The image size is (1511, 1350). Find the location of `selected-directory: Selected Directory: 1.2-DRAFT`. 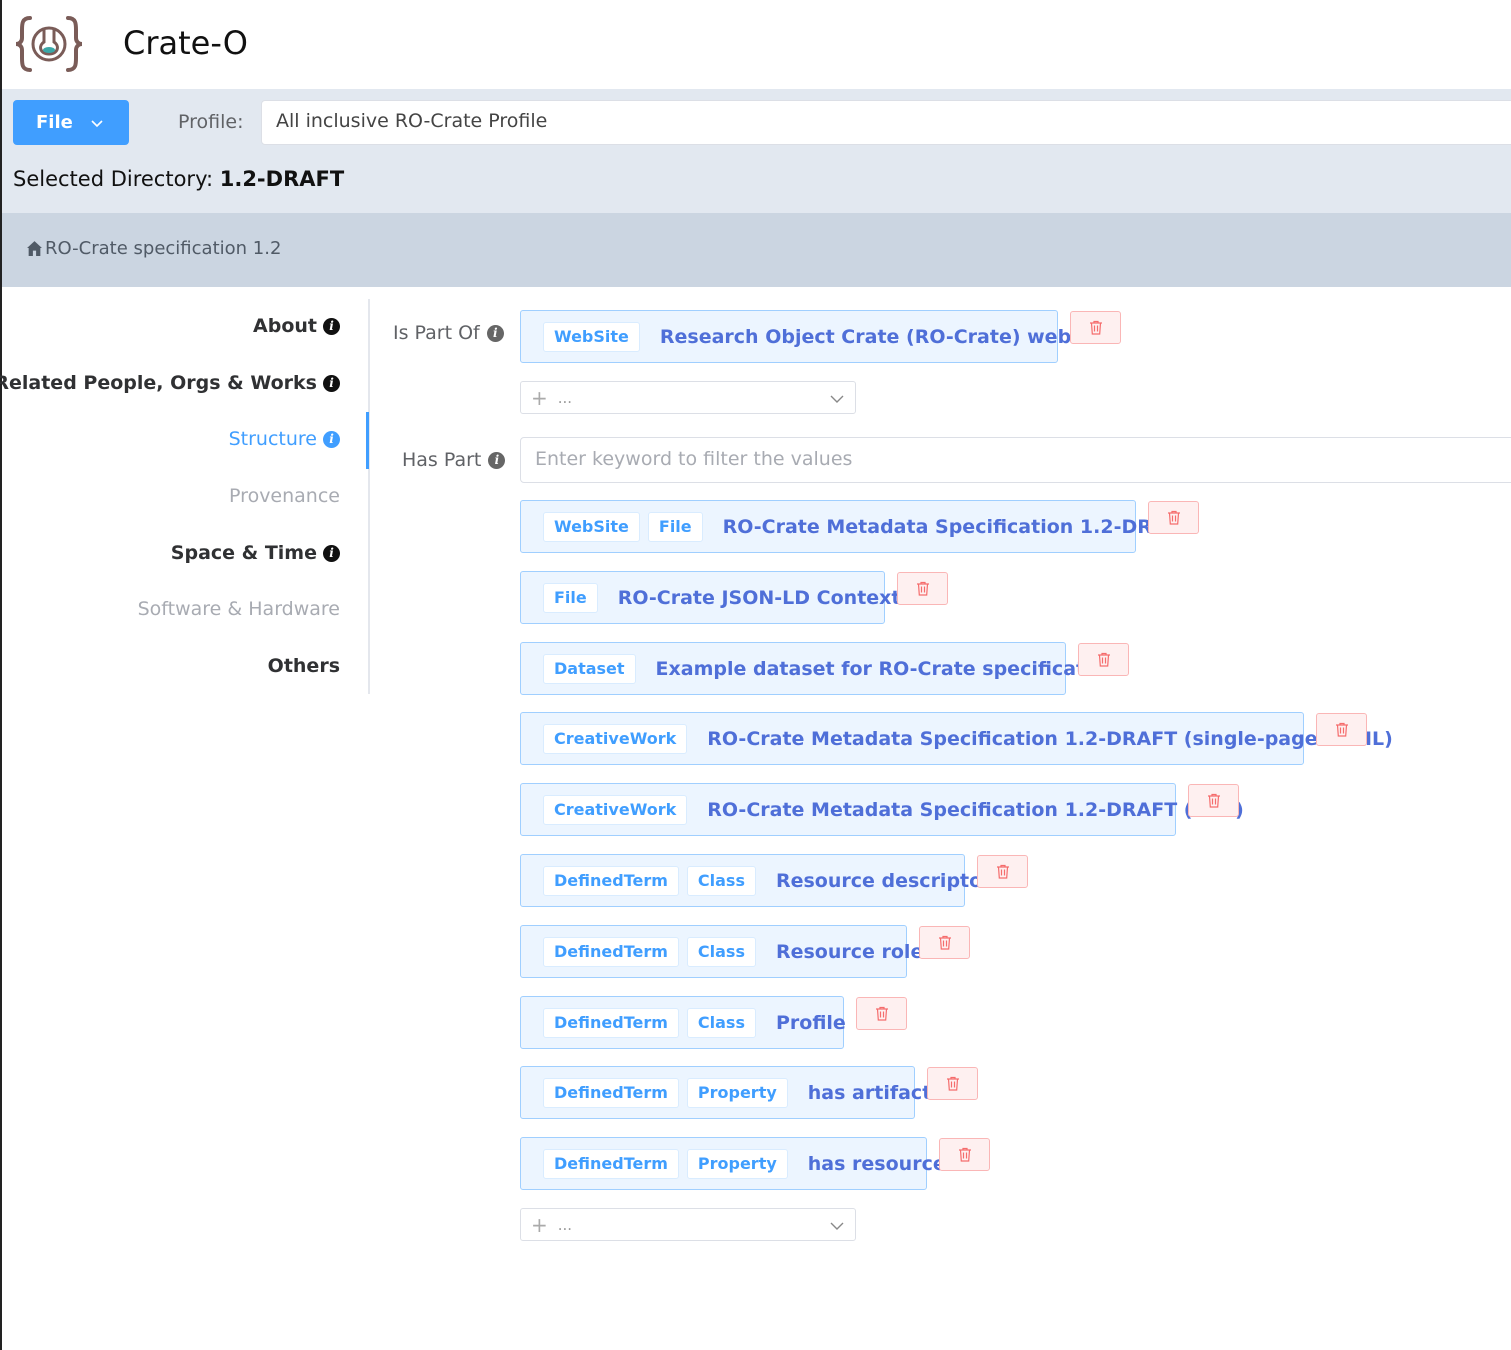

selected-directory: Selected Directory: 1.2-DRAFT is located at coordinates (178, 179).